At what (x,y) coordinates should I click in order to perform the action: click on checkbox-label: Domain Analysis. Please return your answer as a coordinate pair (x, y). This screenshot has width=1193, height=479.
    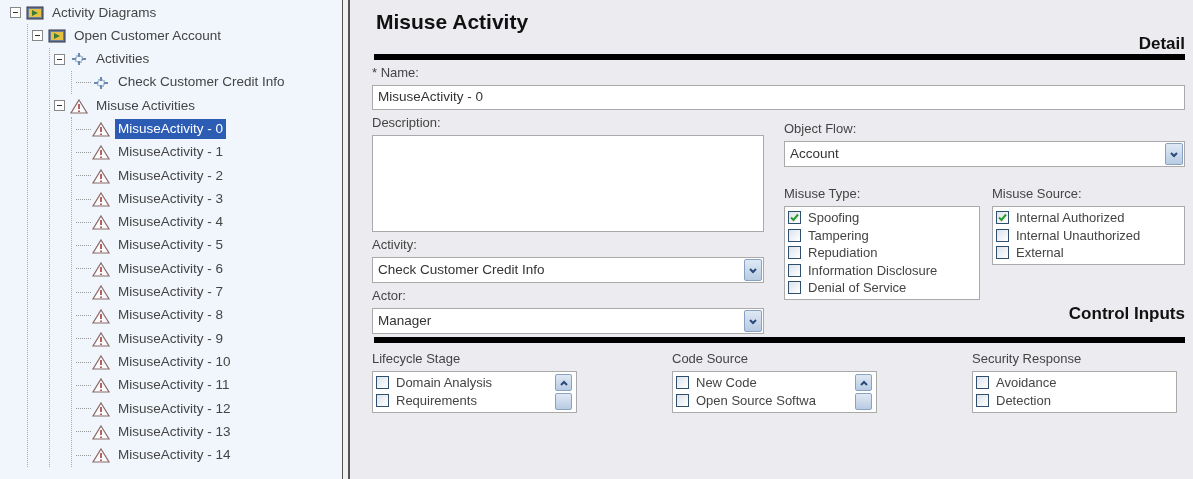
    Looking at the image, I should click on (444, 383).